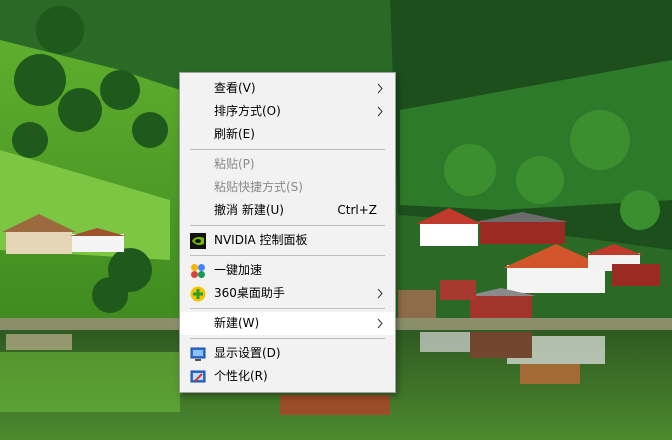  Describe the element at coordinates (287, 210) in the screenshot. I see `menu-item-undo: 撤消 新建(U) Ctrl+Z` at that location.